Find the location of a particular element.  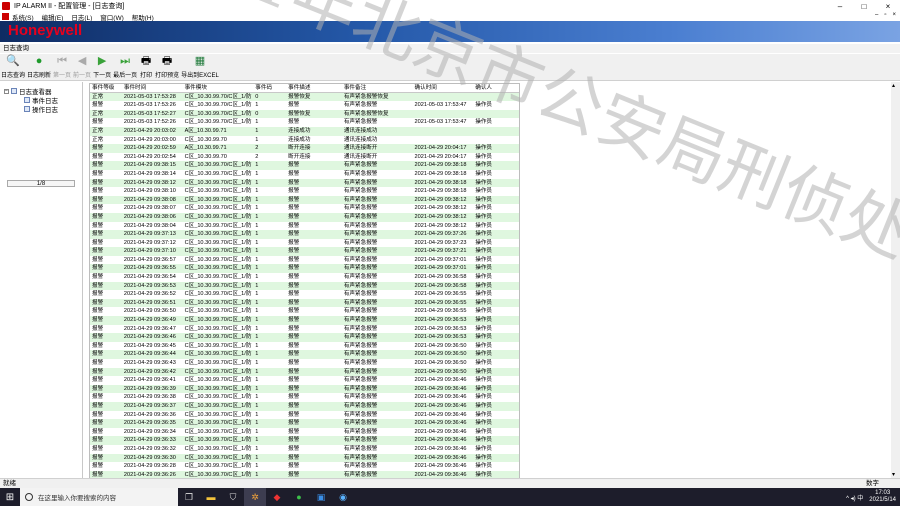

column-header: 事件时间 is located at coordinates (152, 88).